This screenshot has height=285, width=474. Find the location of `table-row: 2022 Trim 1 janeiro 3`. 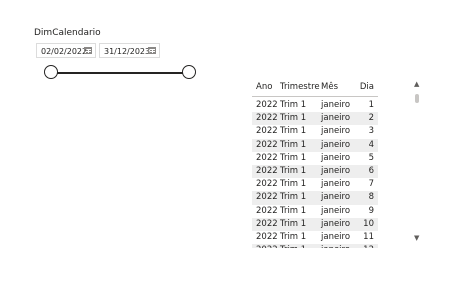

table-row: 2022 Trim 1 janeiro 3 is located at coordinates (315, 131).